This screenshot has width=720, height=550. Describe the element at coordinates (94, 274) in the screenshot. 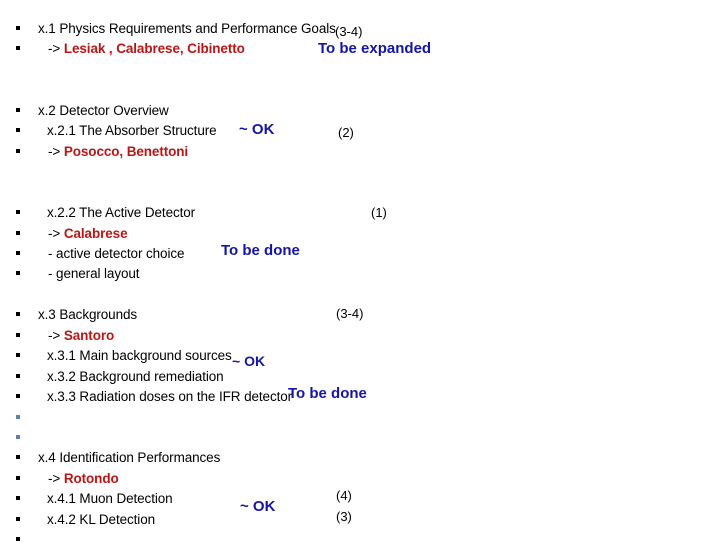

I see `outline-item-label: - general layout` at that location.